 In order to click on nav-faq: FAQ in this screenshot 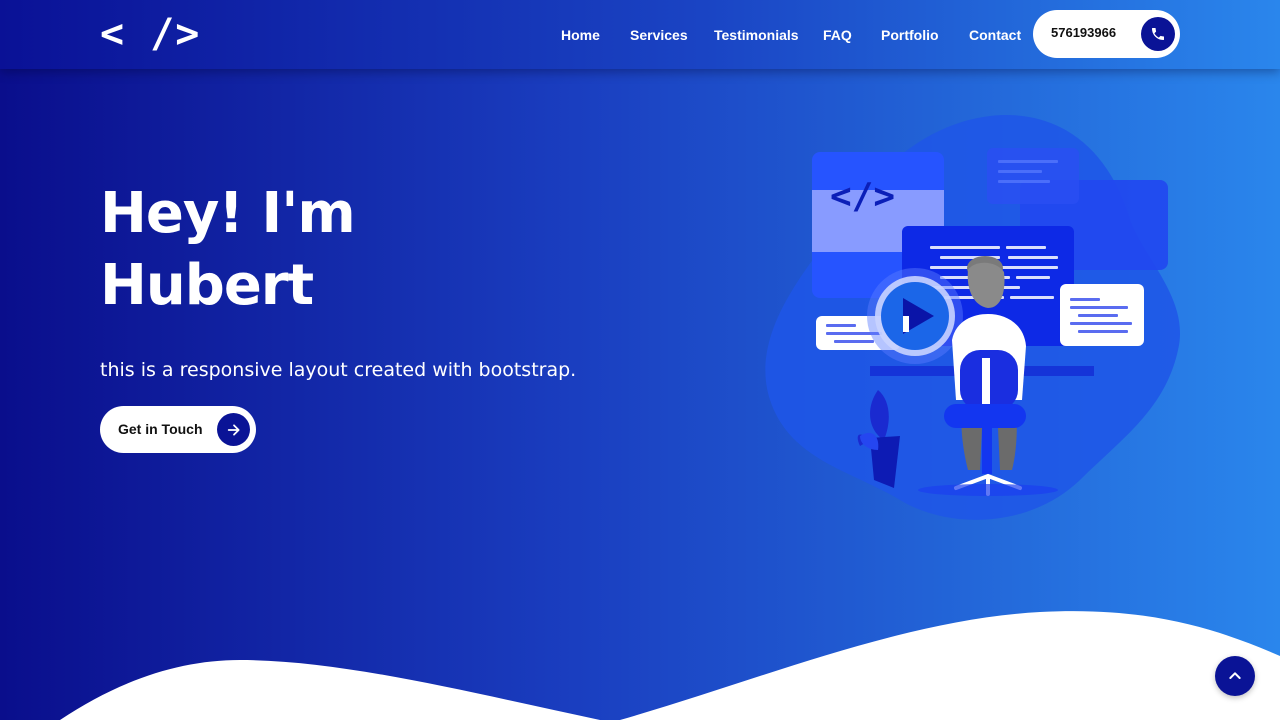, I will do `click(837, 35)`.